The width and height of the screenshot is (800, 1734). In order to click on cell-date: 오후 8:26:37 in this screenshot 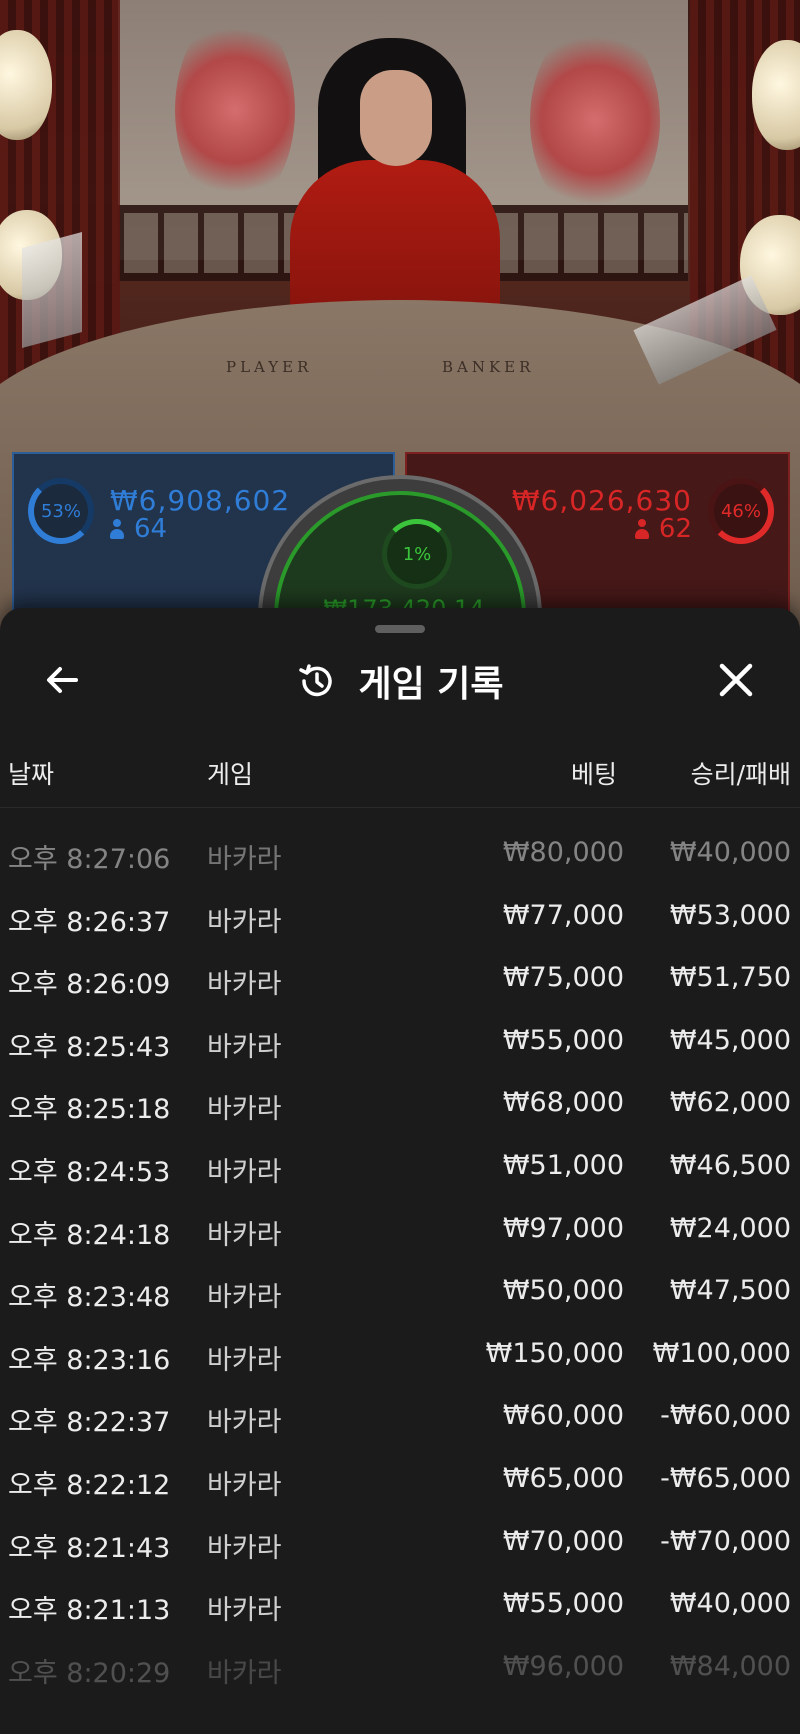, I will do `click(89, 922)`.